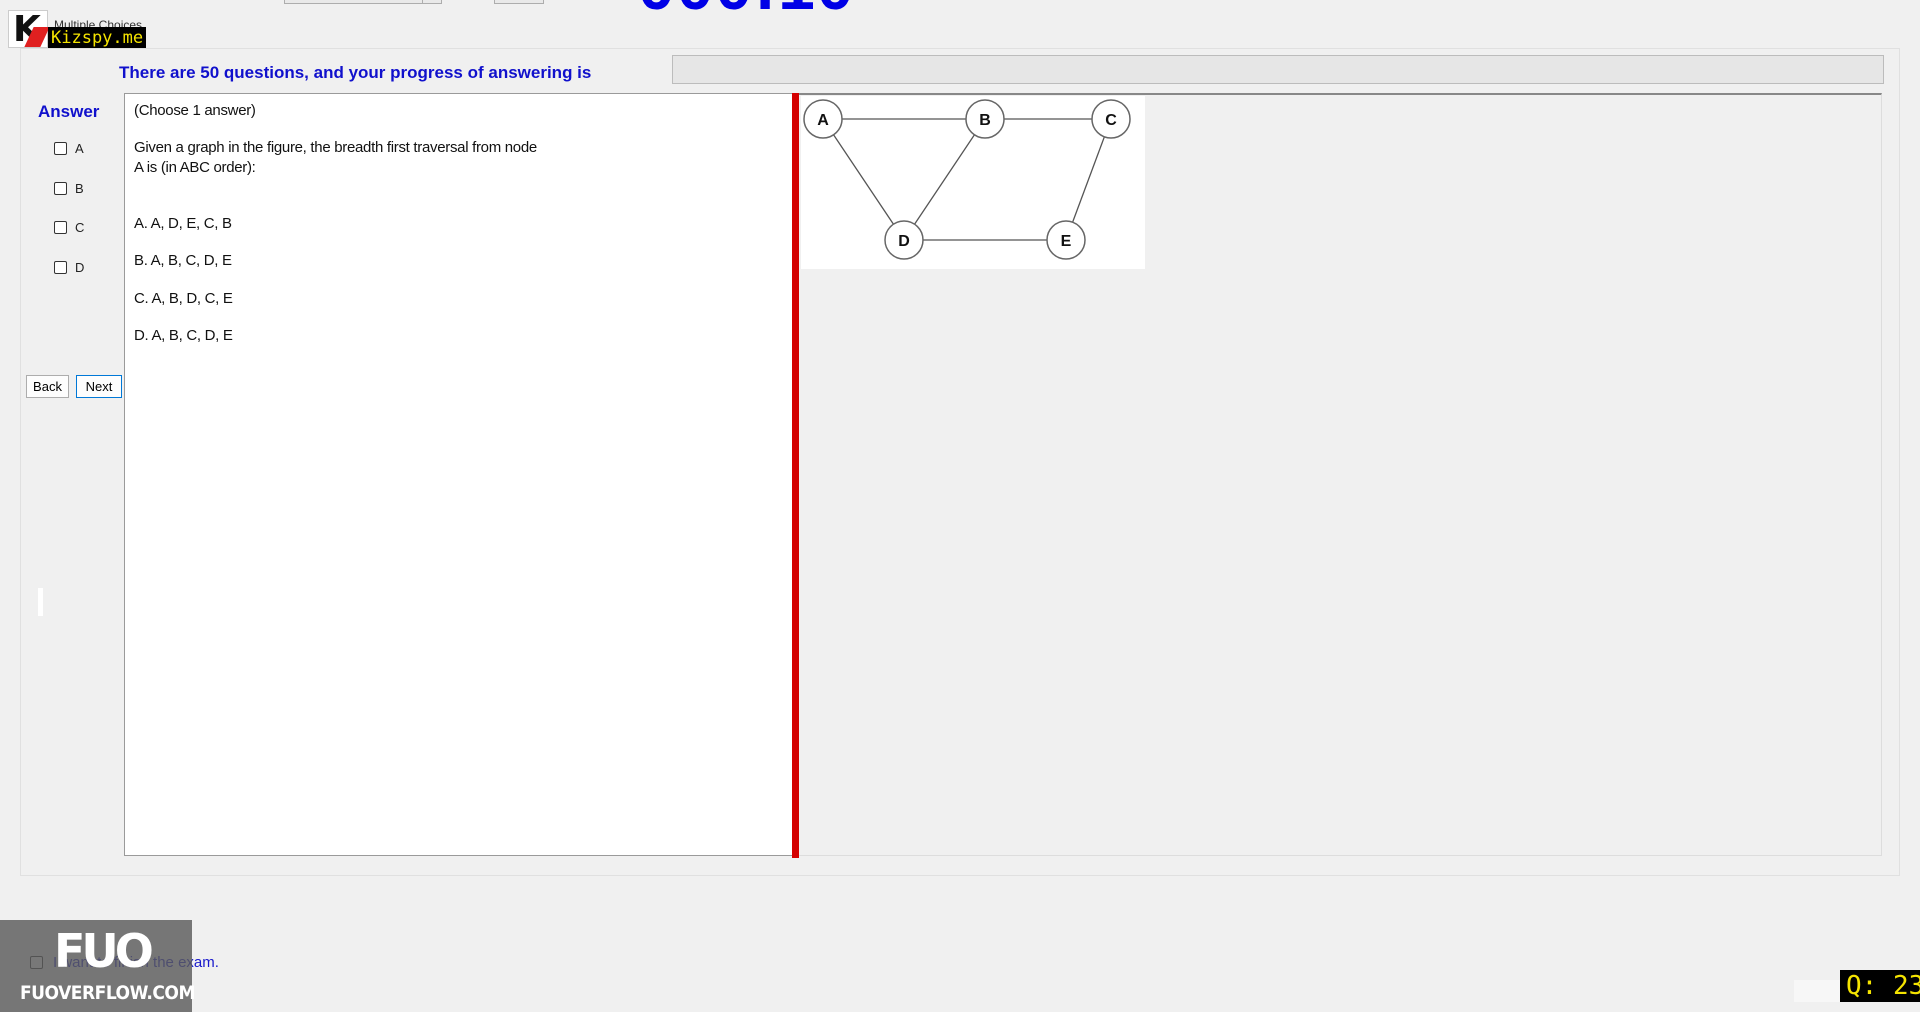  I want to click on graph-node-d: D, so click(904, 240).